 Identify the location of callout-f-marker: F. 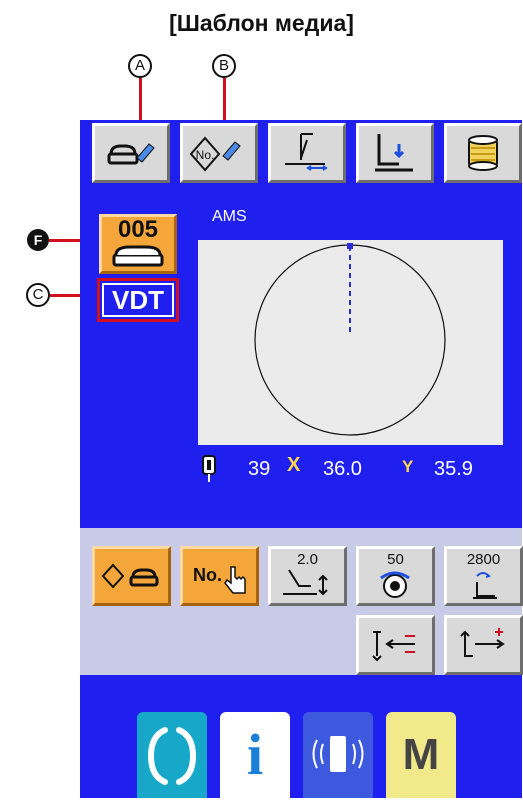
(38, 240).